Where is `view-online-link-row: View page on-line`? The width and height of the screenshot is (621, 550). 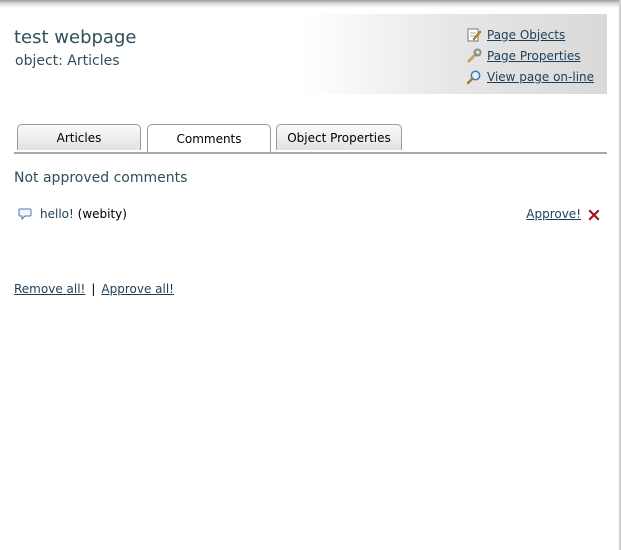 view-online-link-row: View page on-line is located at coordinates (530, 76).